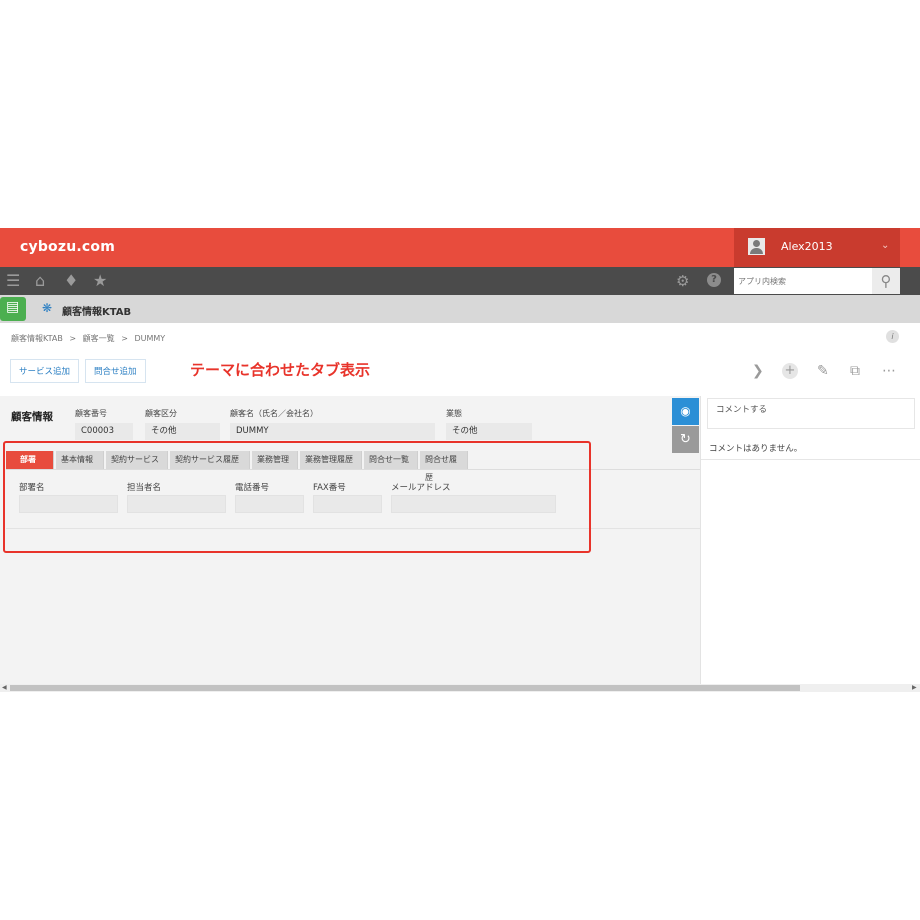 This screenshot has height=920, width=920. Describe the element at coordinates (13, 281) in the screenshot. I see `menu-icon: ☰` at that location.